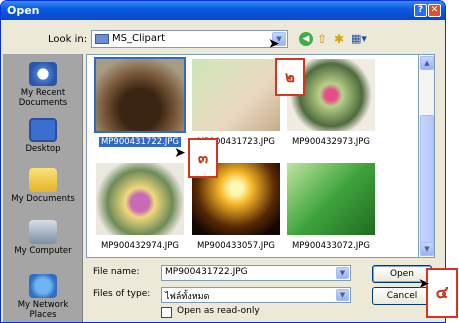  What do you see at coordinates (102, 39) in the screenshot?
I see `folder-icon` at bounding box center [102, 39].